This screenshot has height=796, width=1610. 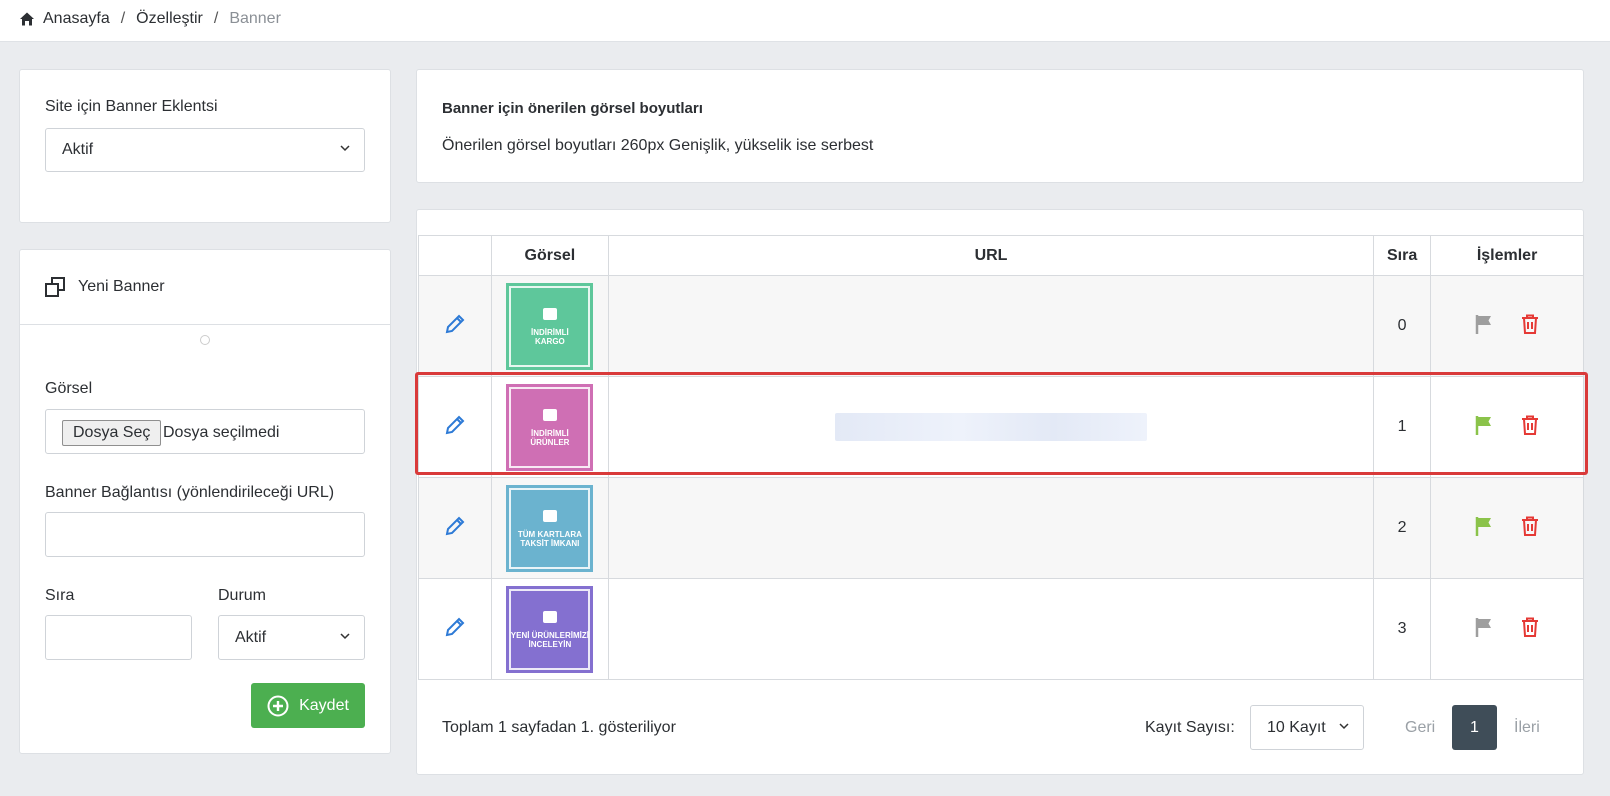 I want to click on thumb-line2: KARGO, so click(x=550, y=341).